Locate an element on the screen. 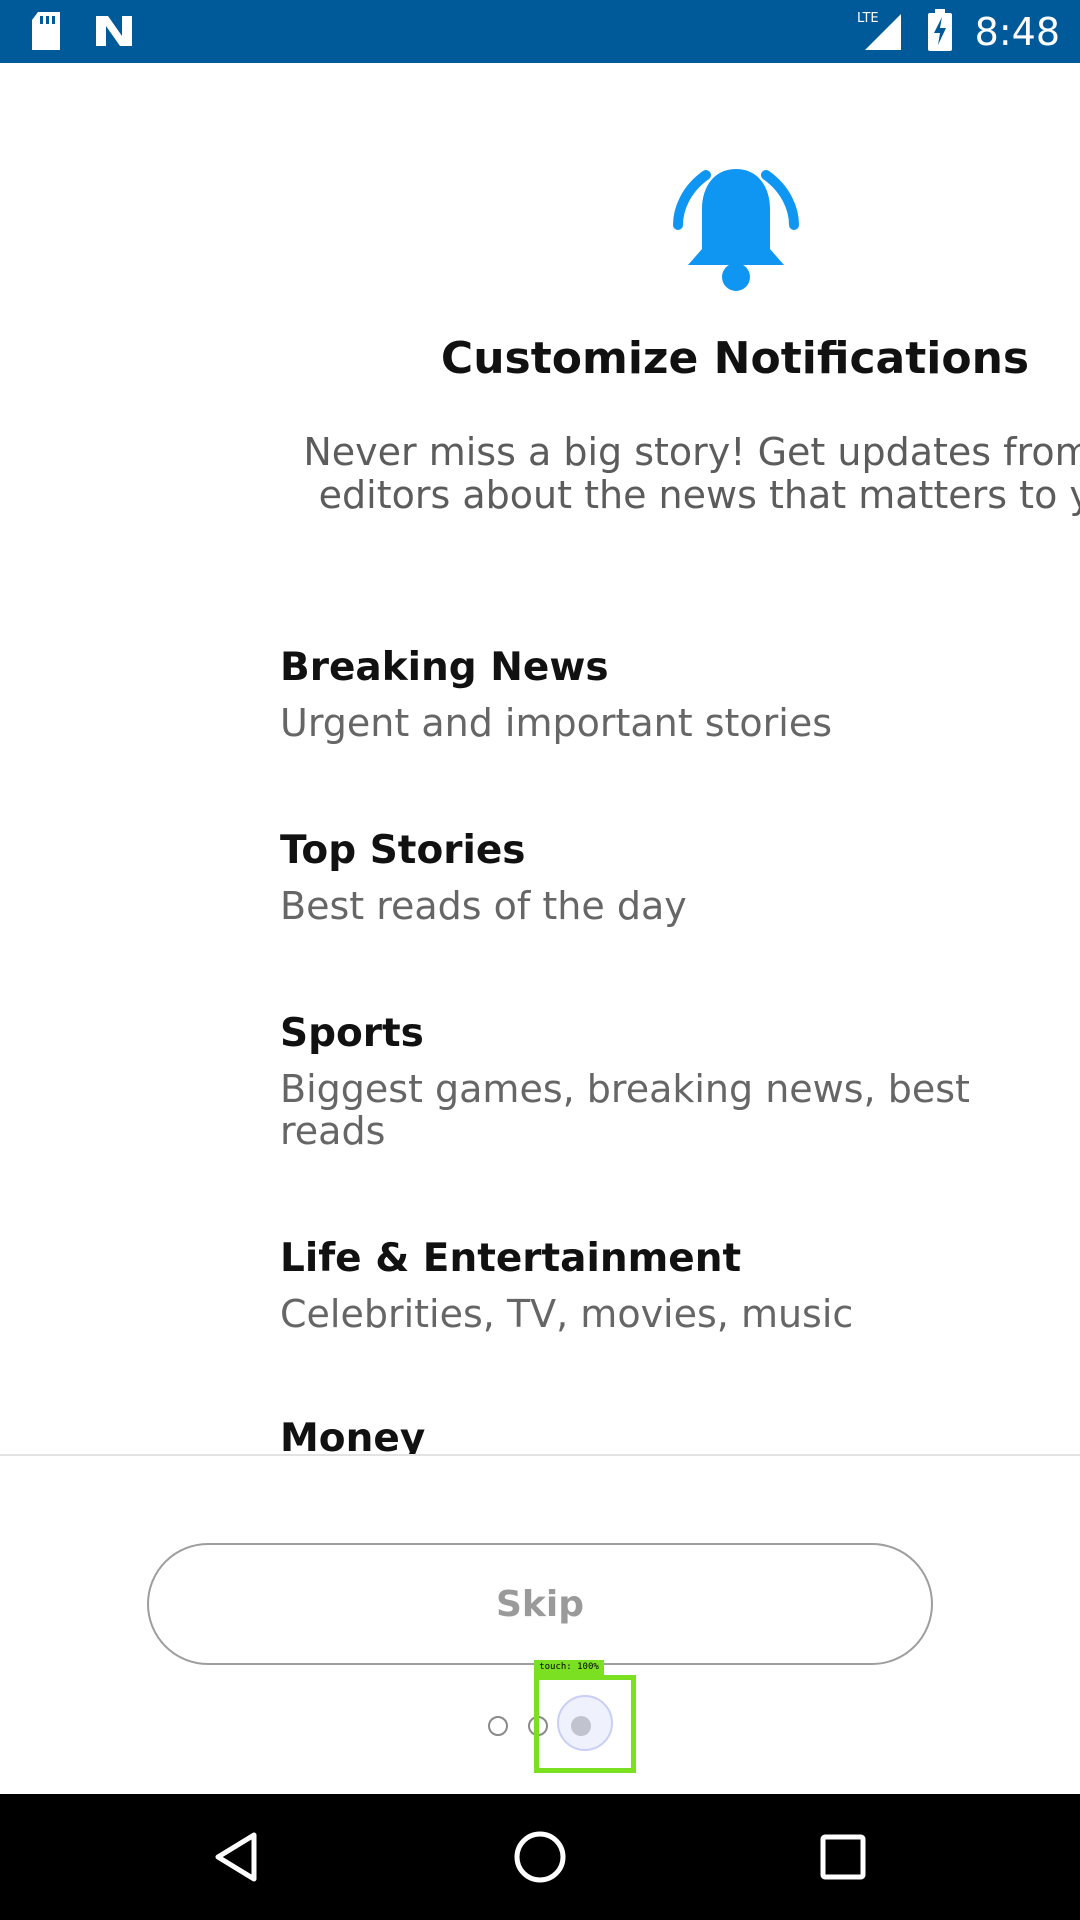 Image resolution: width=1080 pixels, height=1920 pixels. option-title: Life & Entertainment is located at coordinates (511, 1258).